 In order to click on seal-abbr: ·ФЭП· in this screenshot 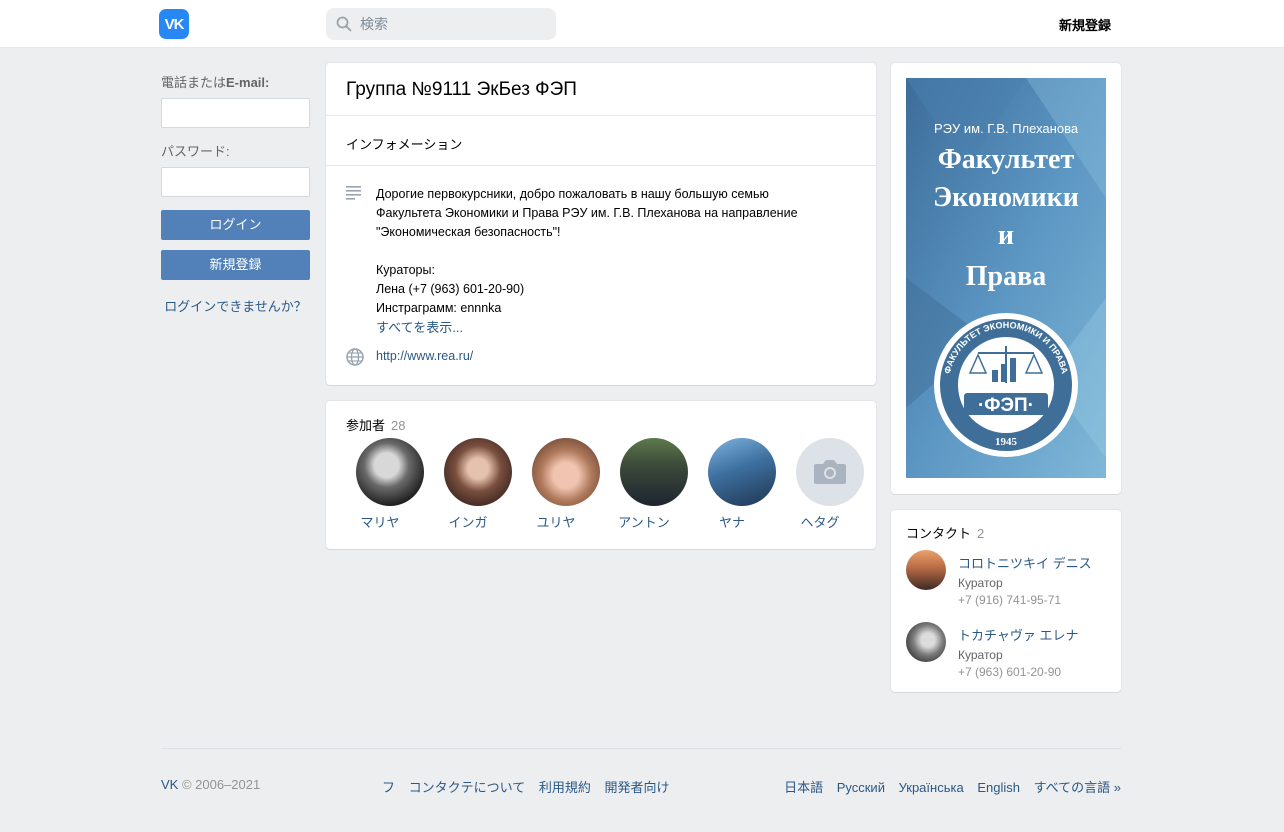, I will do `click(1006, 405)`.